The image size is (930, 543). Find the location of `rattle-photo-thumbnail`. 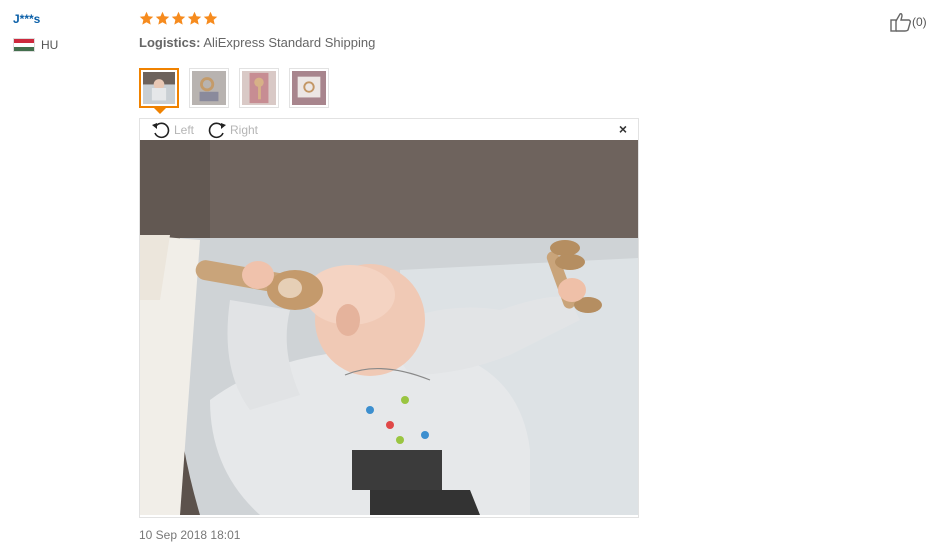

rattle-photo-thumbnail is located at coordinates (259, 88).